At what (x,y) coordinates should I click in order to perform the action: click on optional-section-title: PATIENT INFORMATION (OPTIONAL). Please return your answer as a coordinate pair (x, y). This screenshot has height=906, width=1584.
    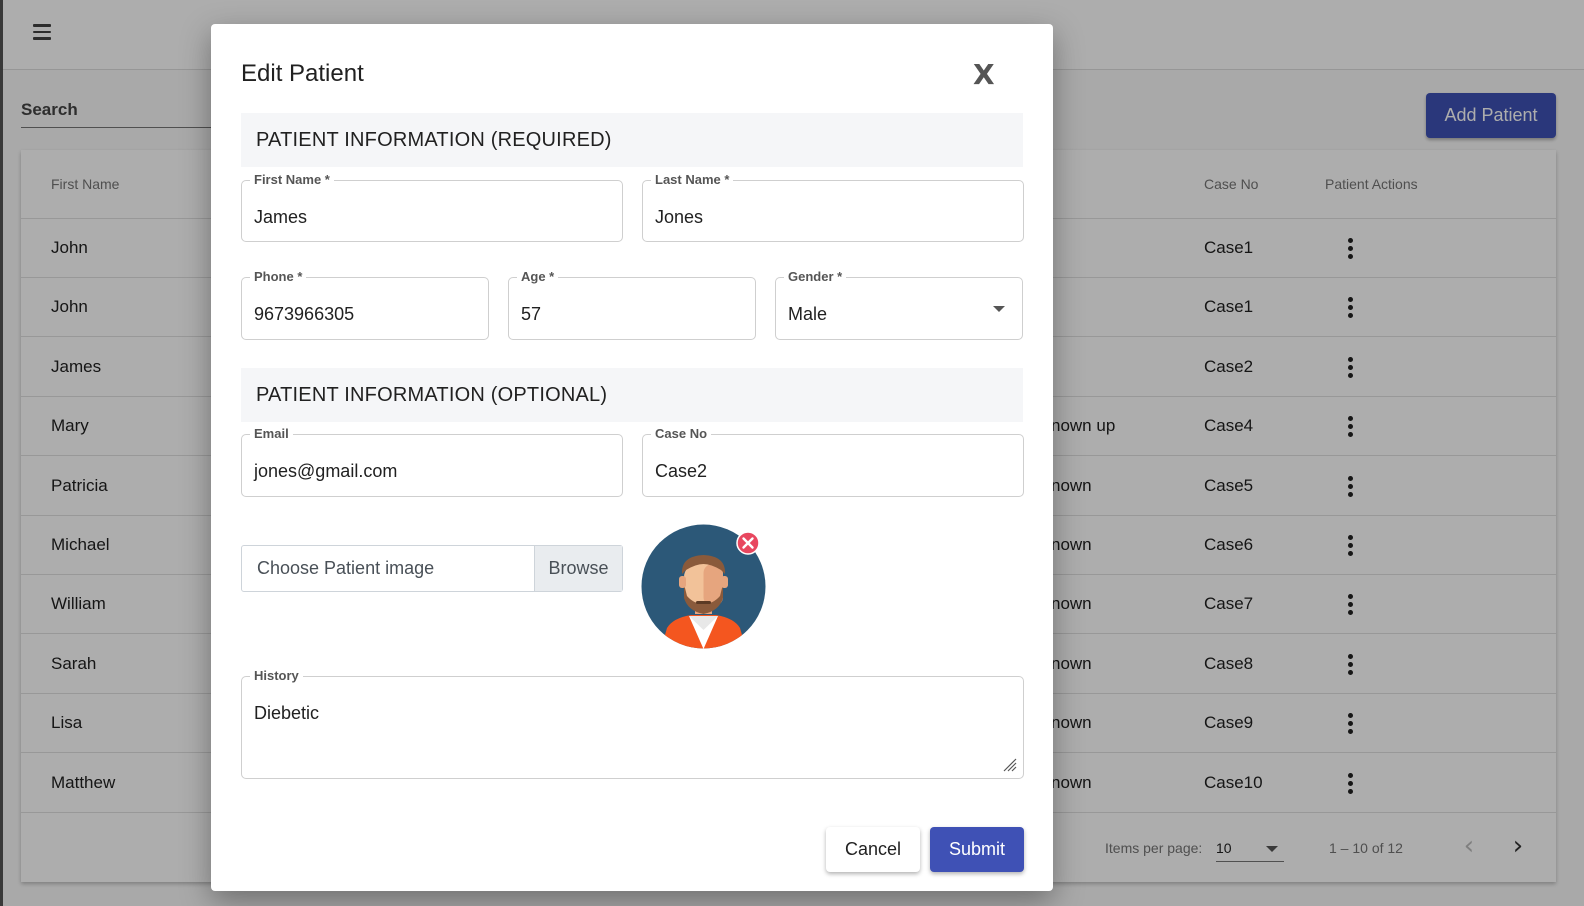
    Looking at the image, I should click on (432, 395).